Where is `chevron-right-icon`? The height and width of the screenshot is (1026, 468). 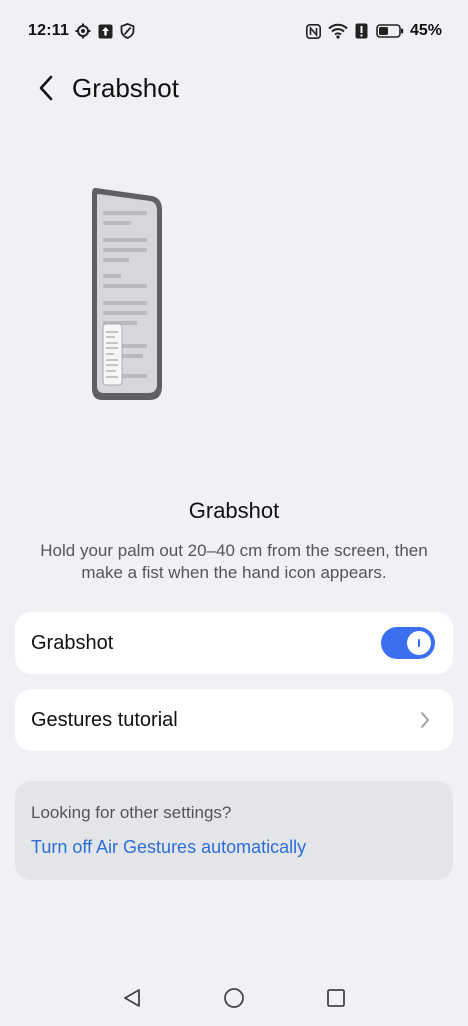 chevron-right-icon is located at coordinates (425, 720).